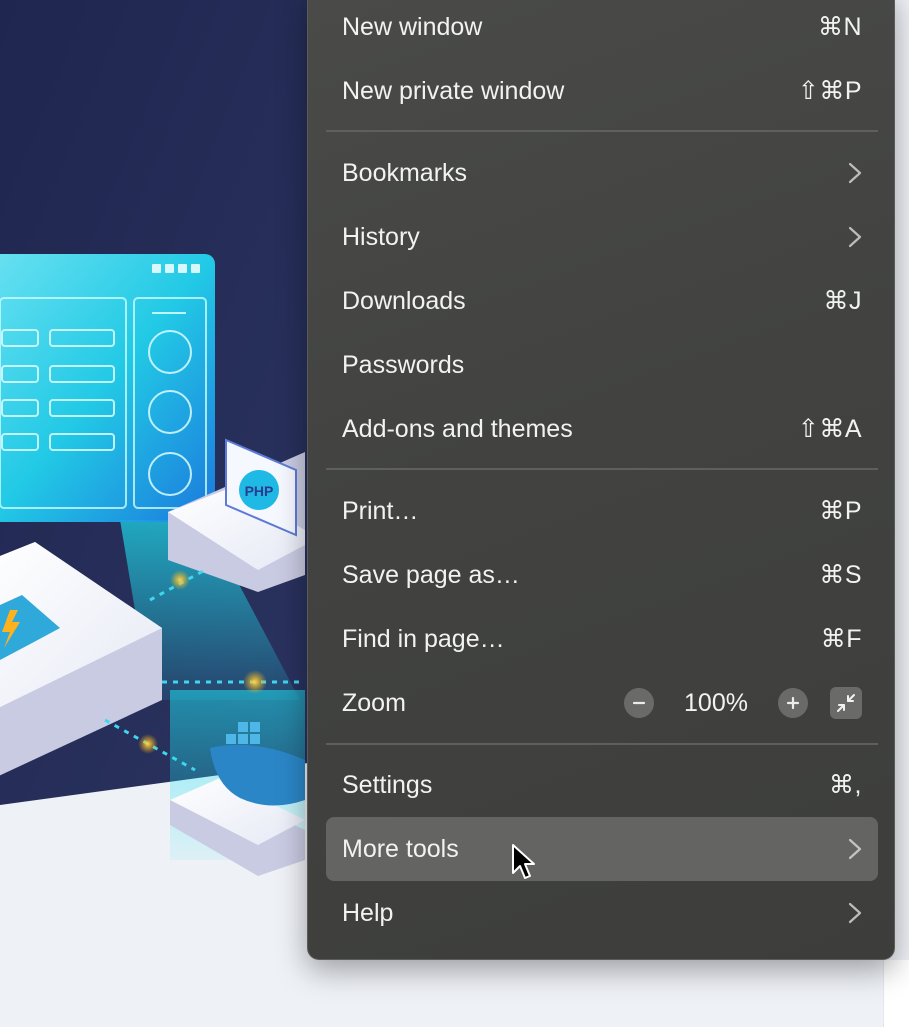  What do you see at coordinates (602, 511) in the screenshot?
I see `menu-item-print: Print… ⌘P` at bounding box center [602, 511].